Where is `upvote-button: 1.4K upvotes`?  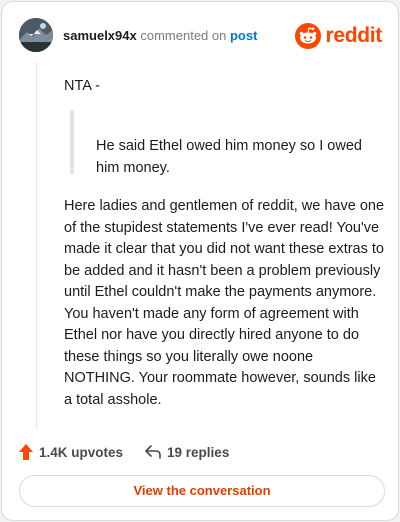
upvote-button: 1.4K upvotes is located at coordinates (71, 452).